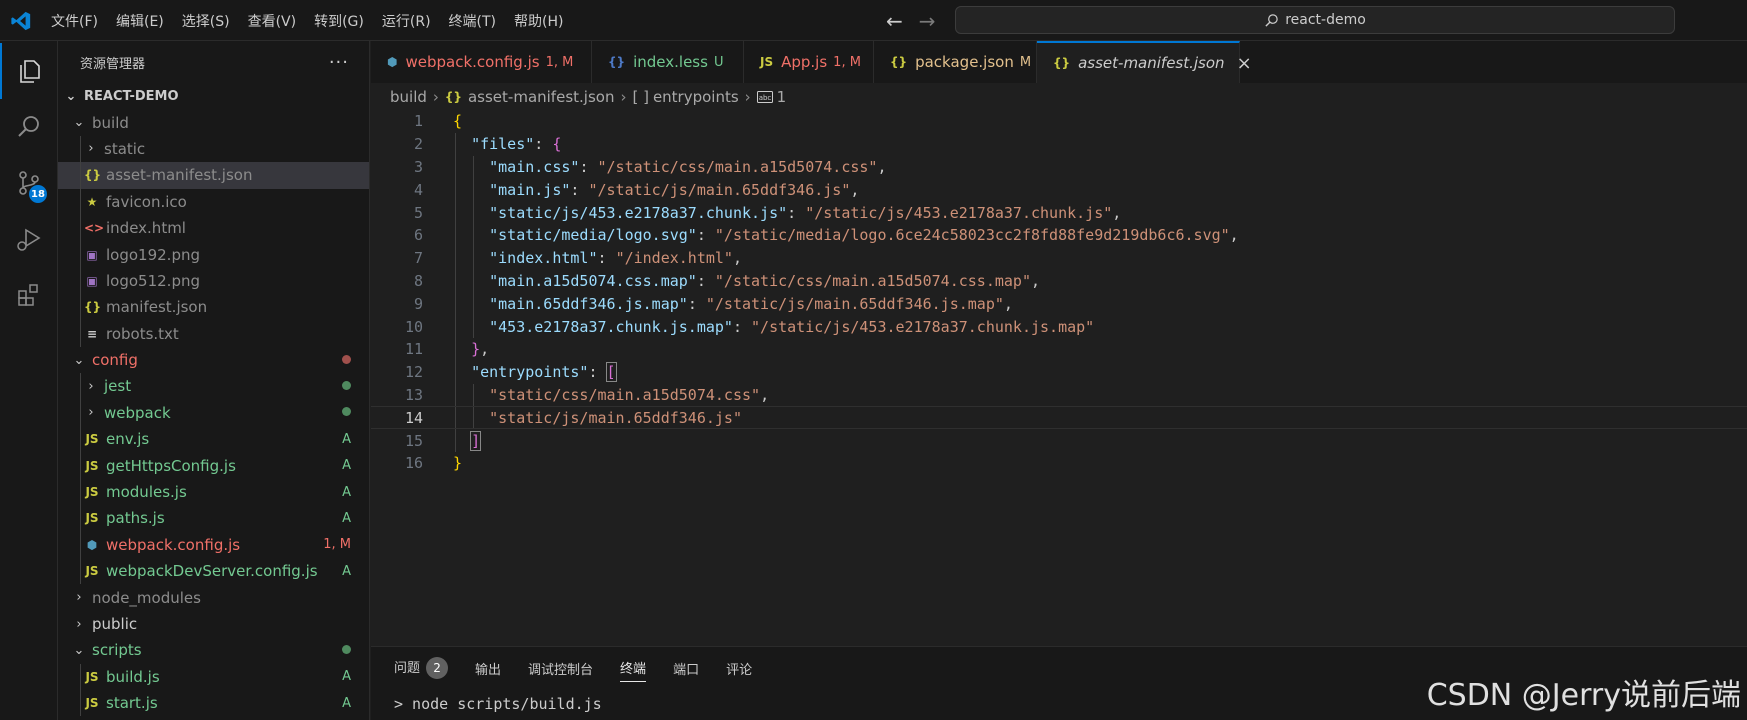 The width and height of the screenshot is (1747, 720). What do you see at coordinates (421, 670) in the screenshot?
I see `panel-tab: 问题 2` at bounding box center [421, 670].